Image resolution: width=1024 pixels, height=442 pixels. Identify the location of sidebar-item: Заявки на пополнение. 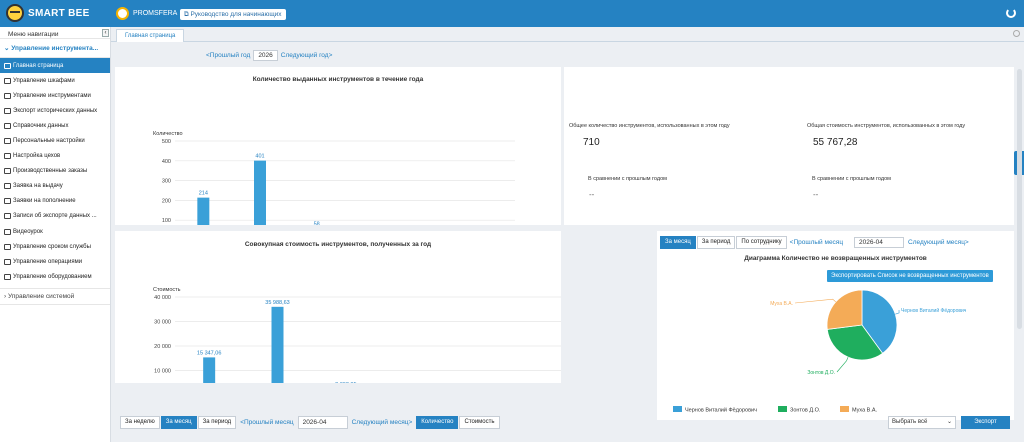
(55, 201).